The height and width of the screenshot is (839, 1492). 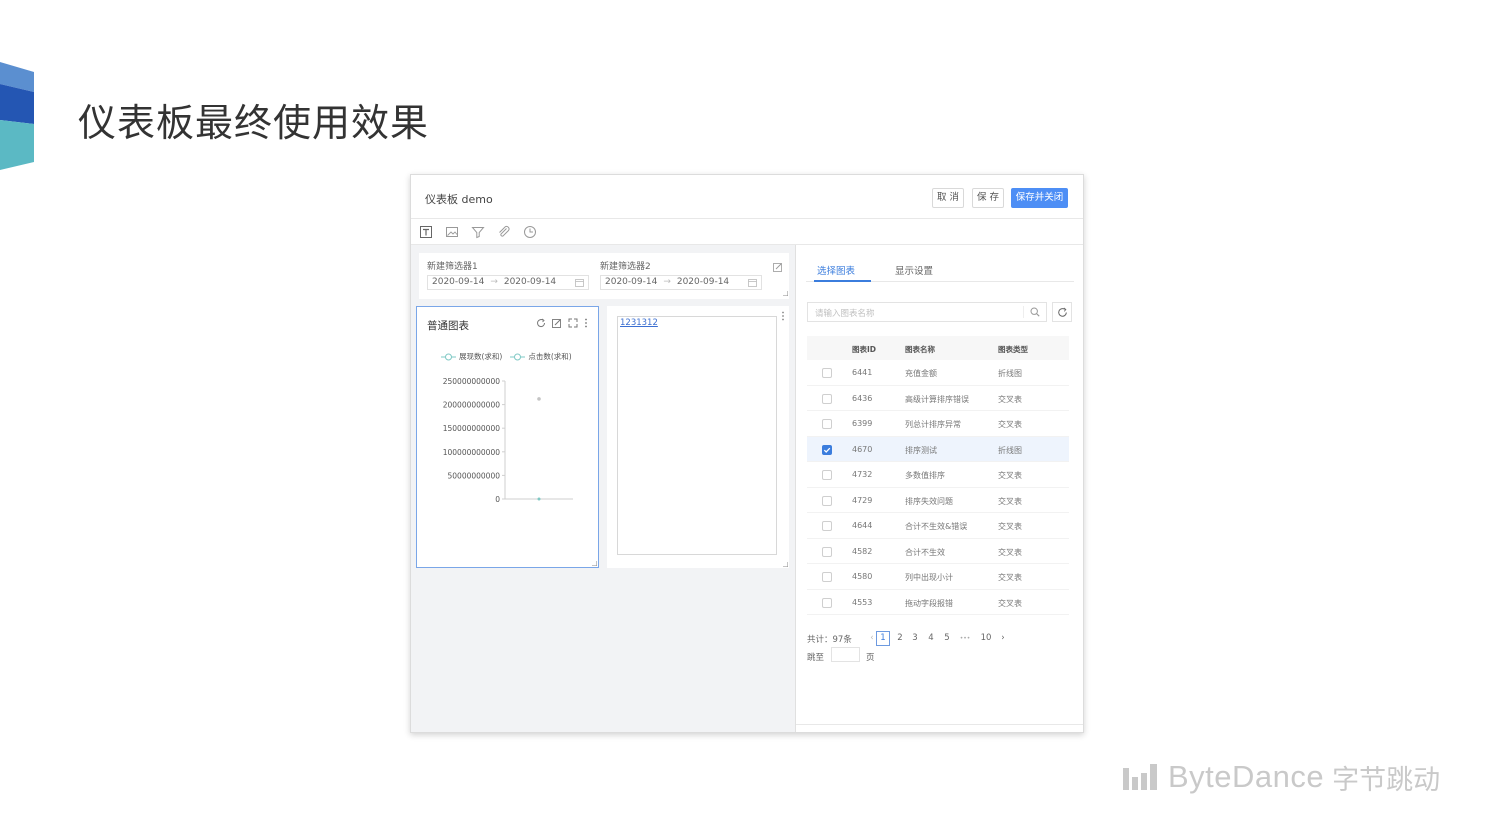 I want to click on y-tick-label: 0, so click(x=497, y=499).